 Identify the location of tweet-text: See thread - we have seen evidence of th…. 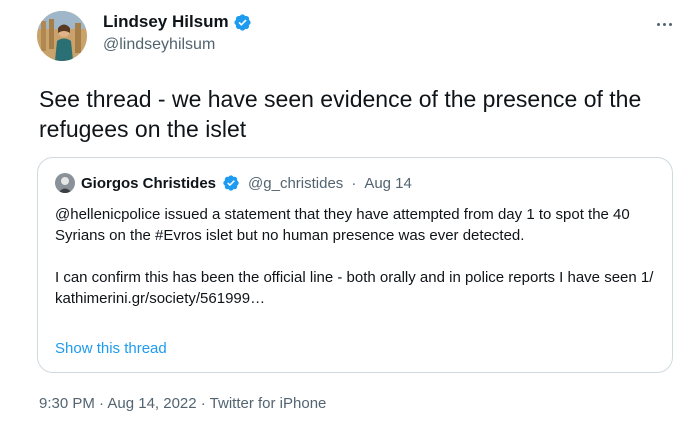
(340, 114).